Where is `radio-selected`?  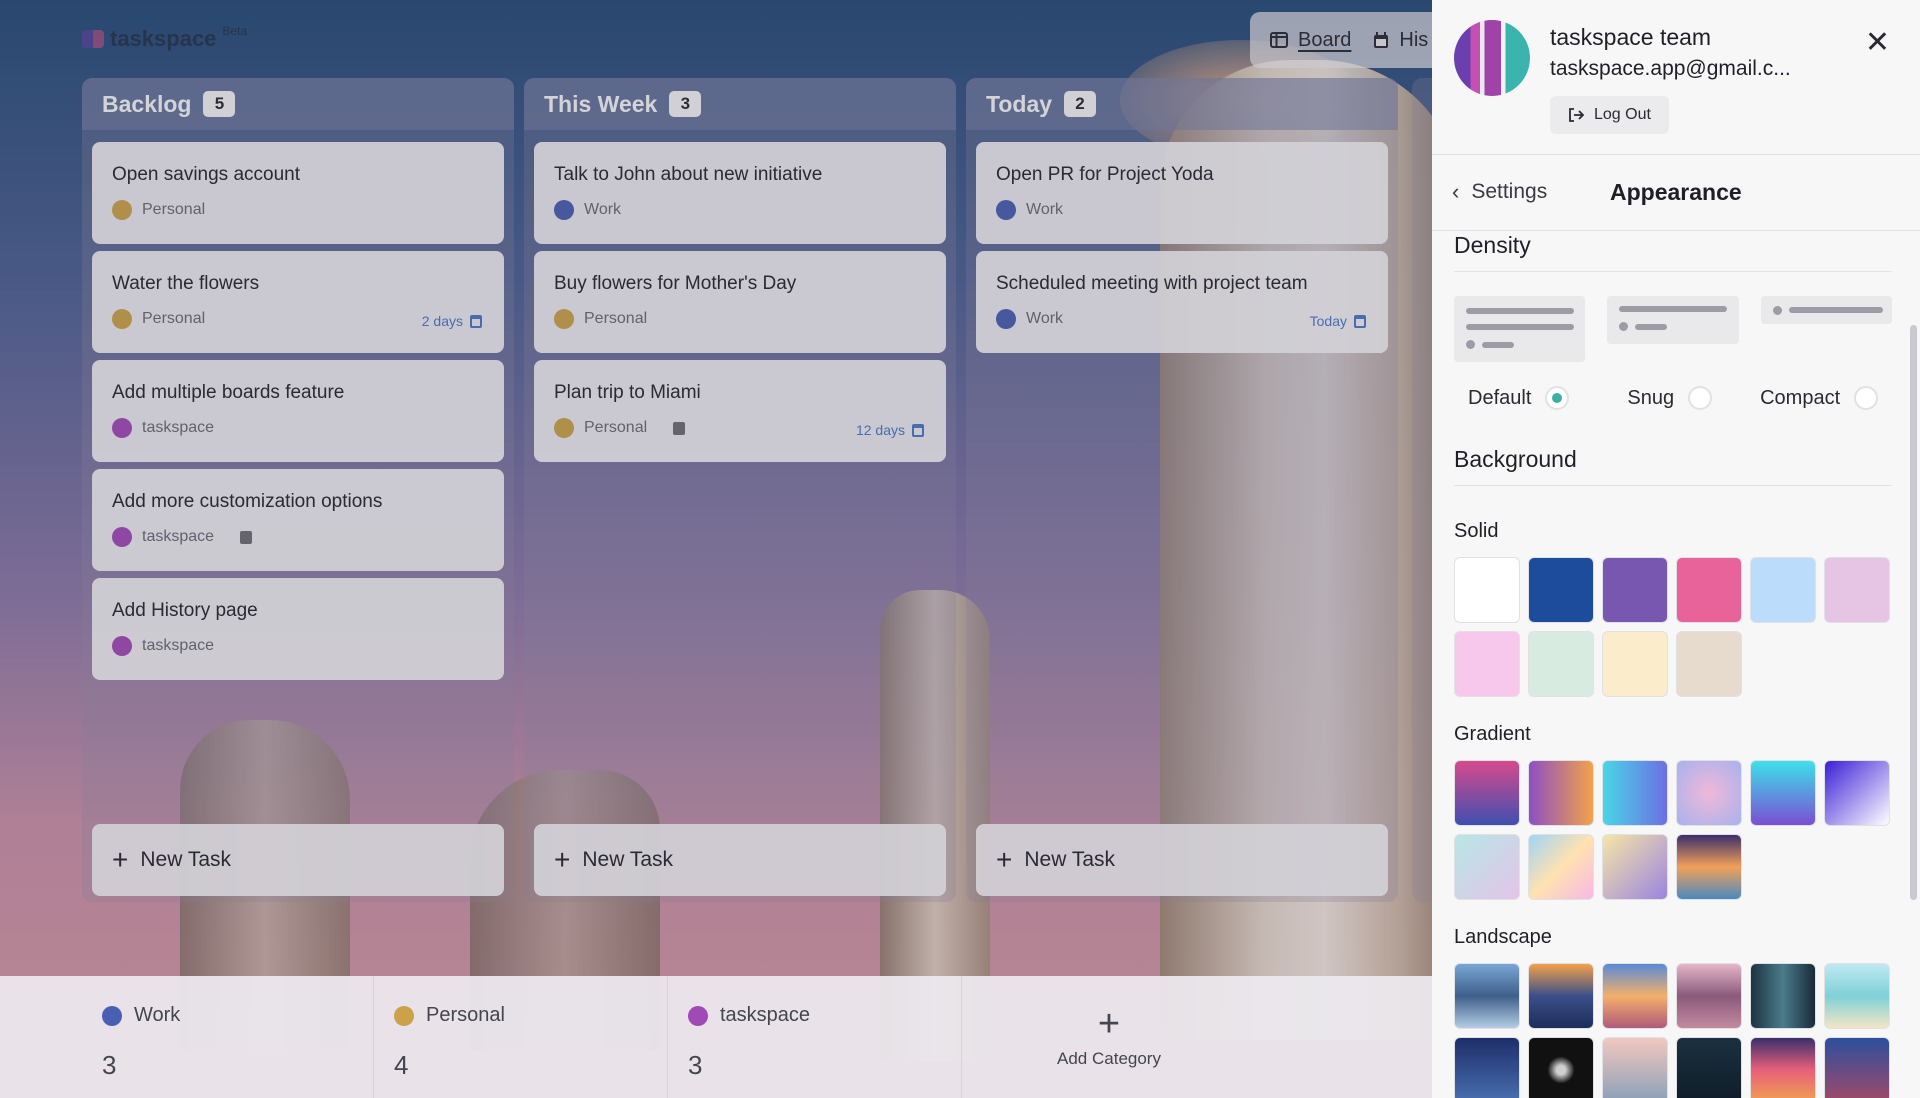 radio-selected is located at coordinates (1557, 398).